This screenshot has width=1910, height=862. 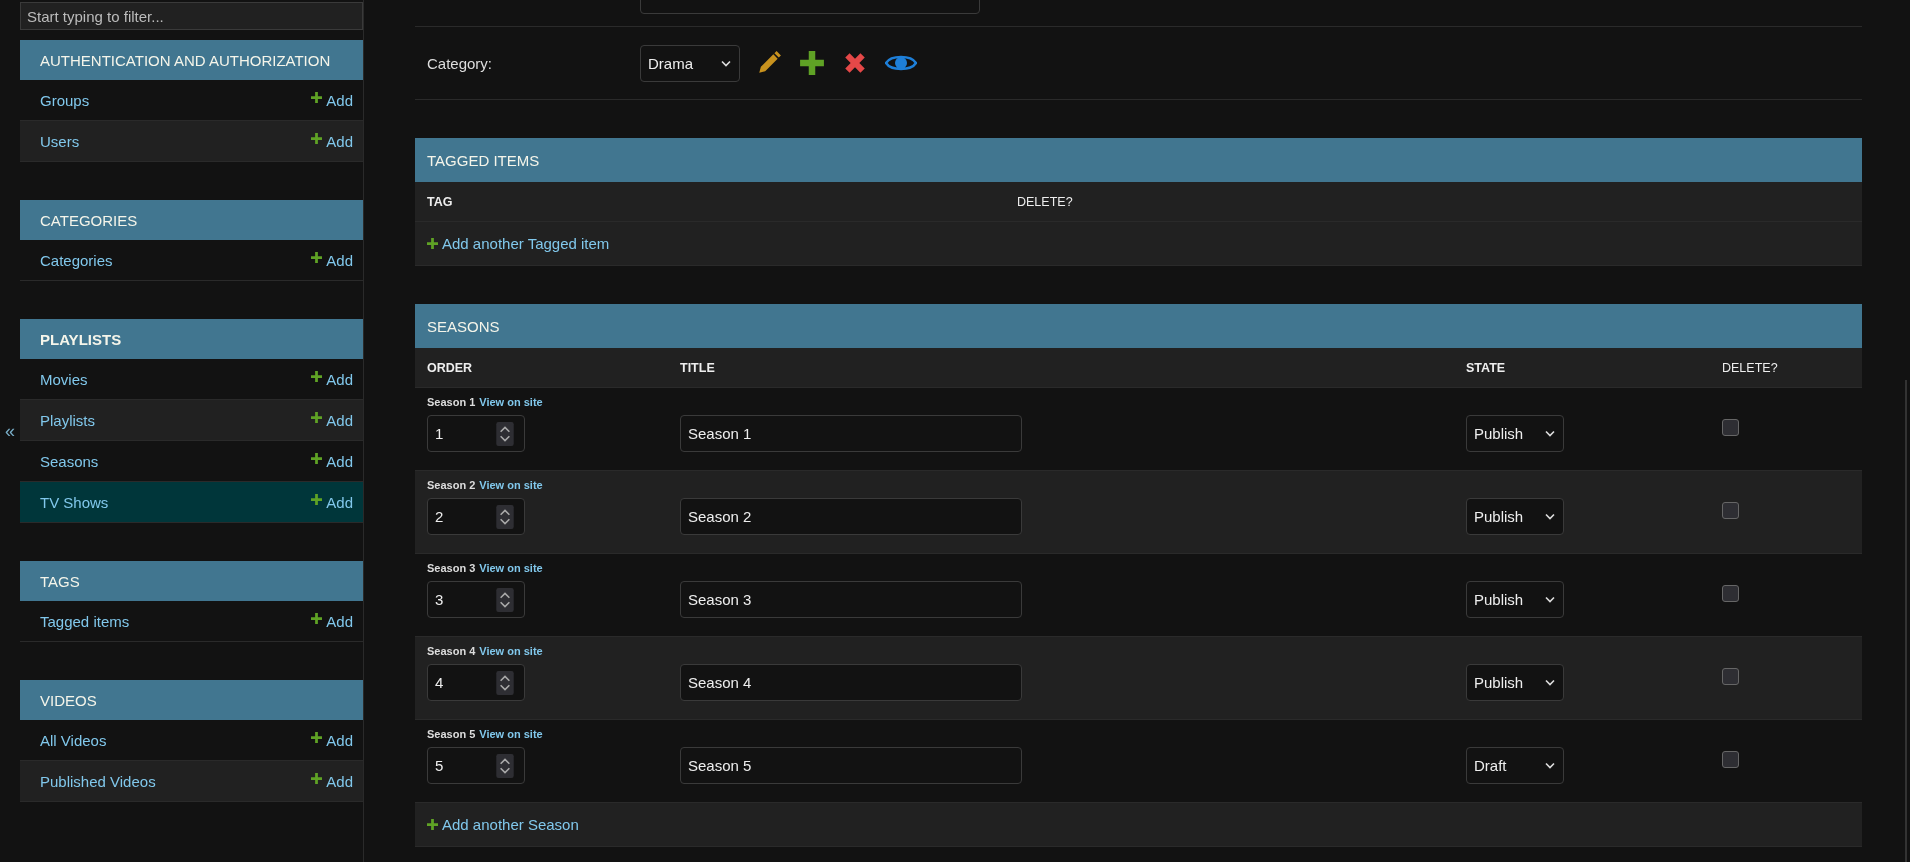 What do you see at coordinates (191, 339) in the screenshot?
I see `module-header: PLAYLISTS` at bounding box center [191, 339].